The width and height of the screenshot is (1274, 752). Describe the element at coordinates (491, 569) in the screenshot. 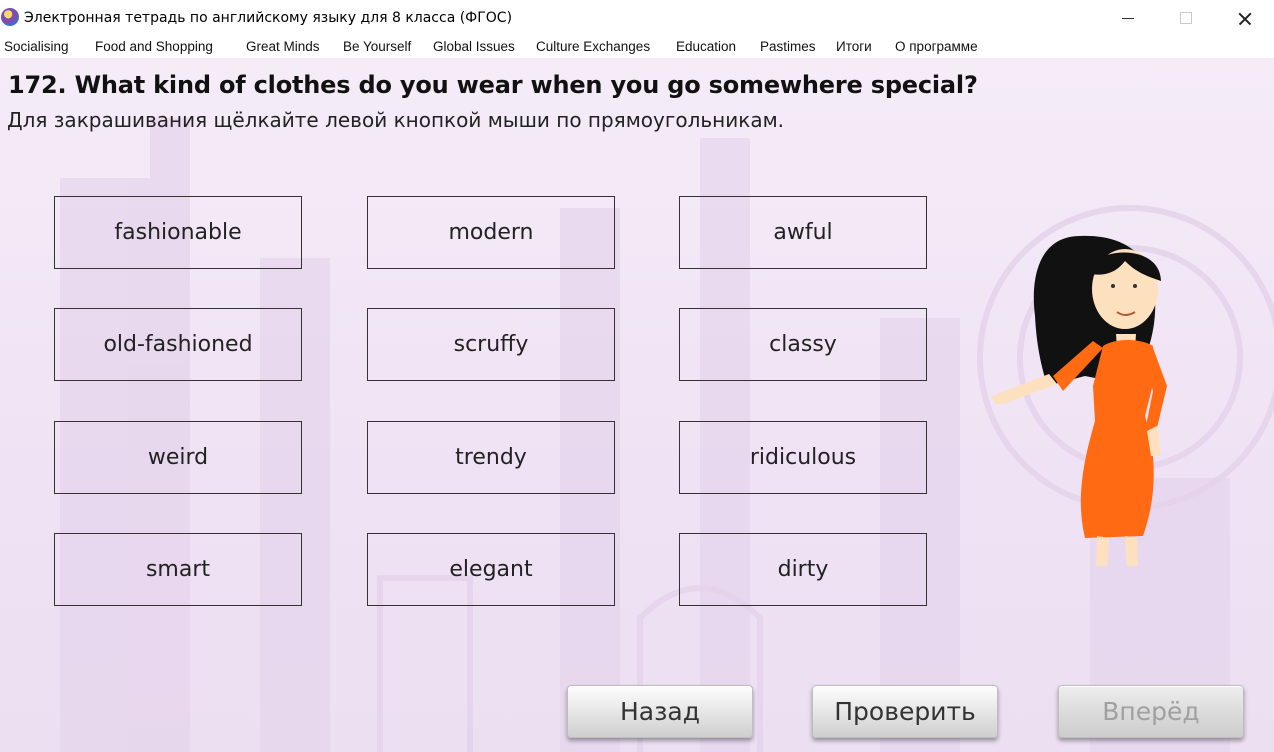

I see `word-box-elegant: elegant` at that location.